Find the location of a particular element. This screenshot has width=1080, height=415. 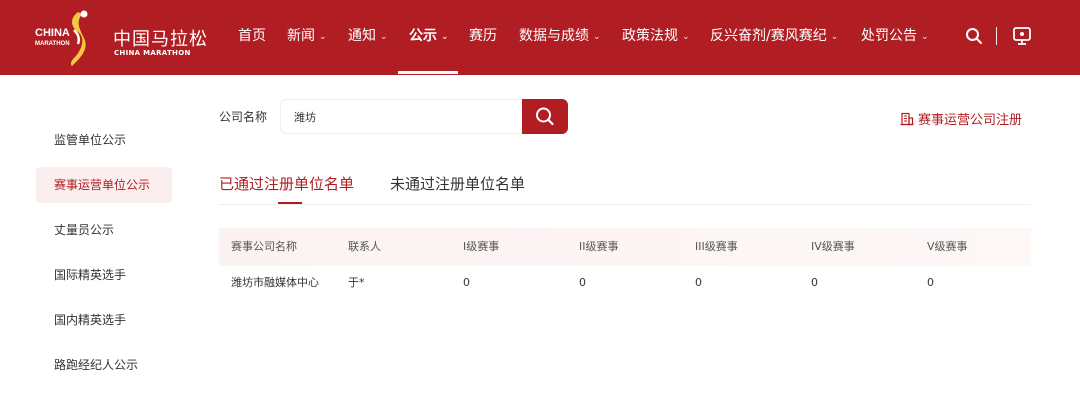

column-header: II级赛事 is located at coordinates (599, 246).